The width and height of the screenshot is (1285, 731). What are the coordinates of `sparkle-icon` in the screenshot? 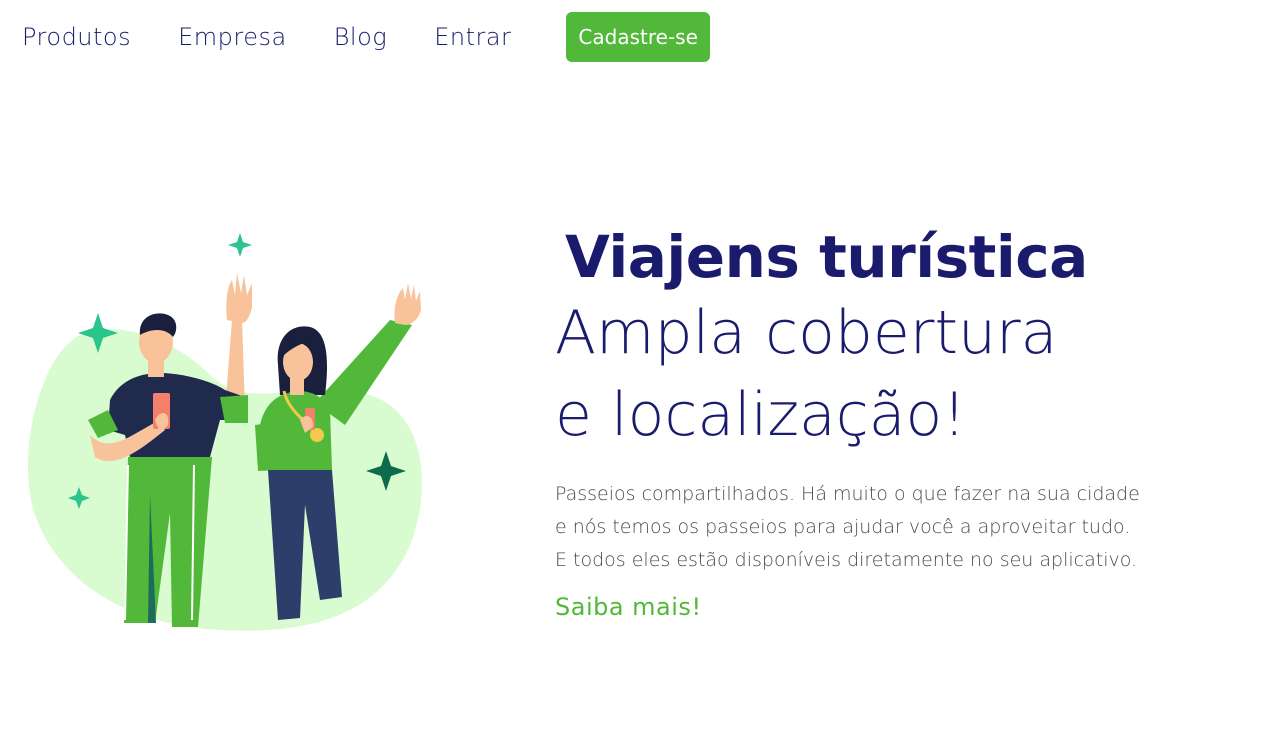 It's located at (240, 245).